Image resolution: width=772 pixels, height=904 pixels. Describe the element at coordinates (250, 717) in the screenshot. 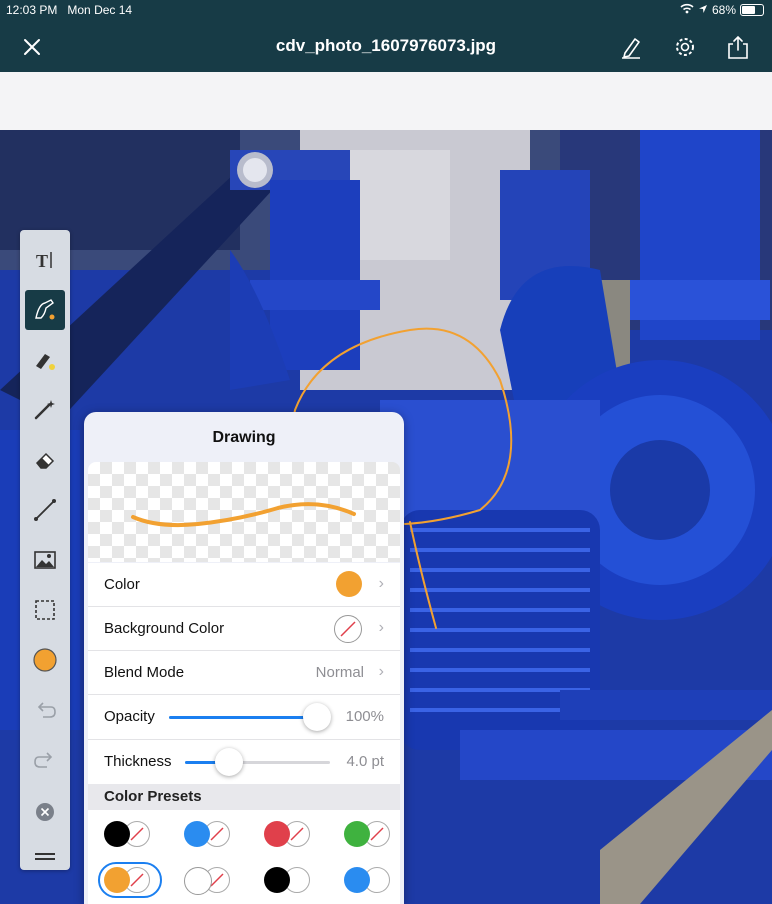

I see `opacity-slider` at that location.